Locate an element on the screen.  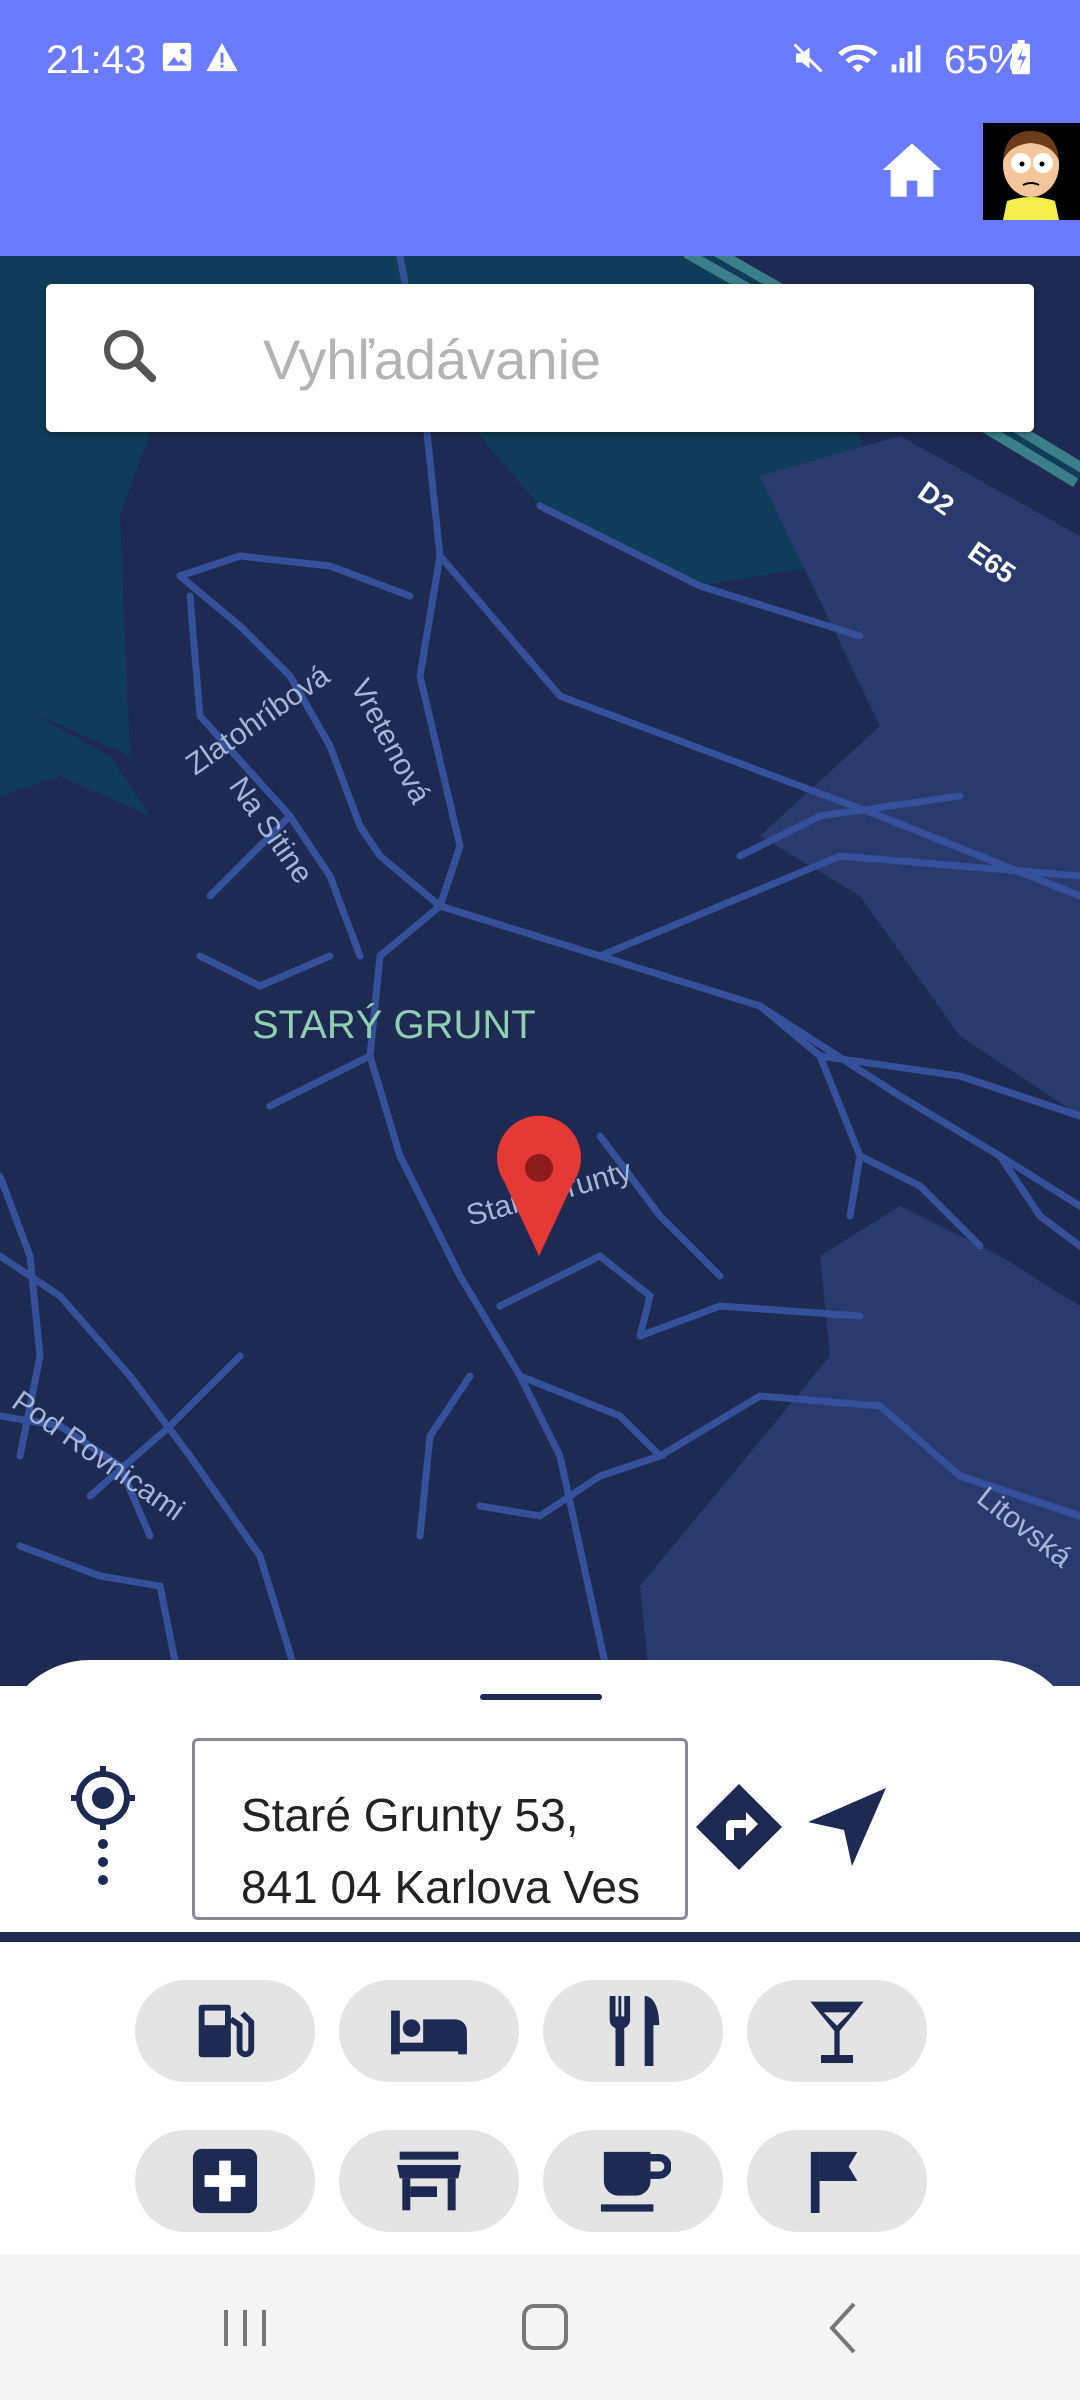
svg-text: Pod Rovnicami is located at coordinates (98, 1456).